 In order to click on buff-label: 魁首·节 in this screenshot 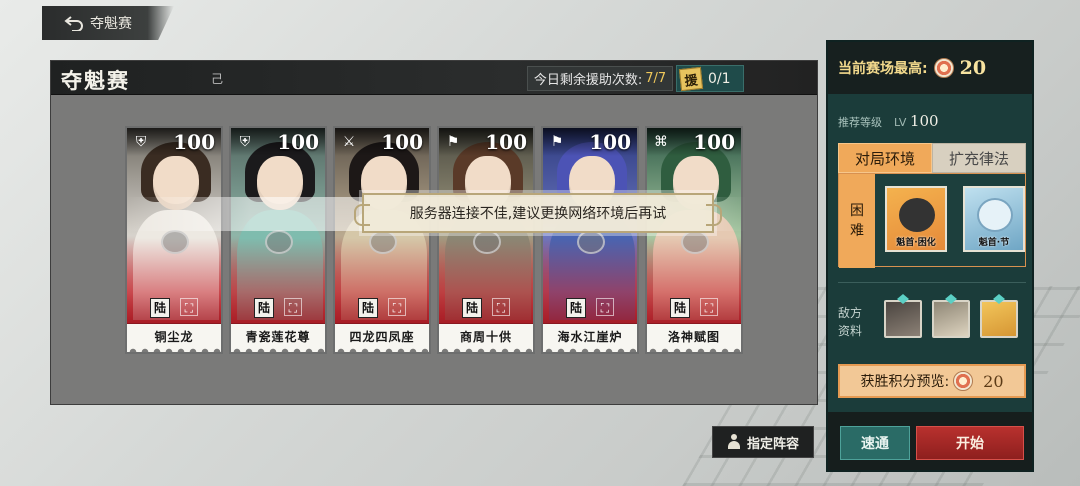, I will do `click(994, 243)`.